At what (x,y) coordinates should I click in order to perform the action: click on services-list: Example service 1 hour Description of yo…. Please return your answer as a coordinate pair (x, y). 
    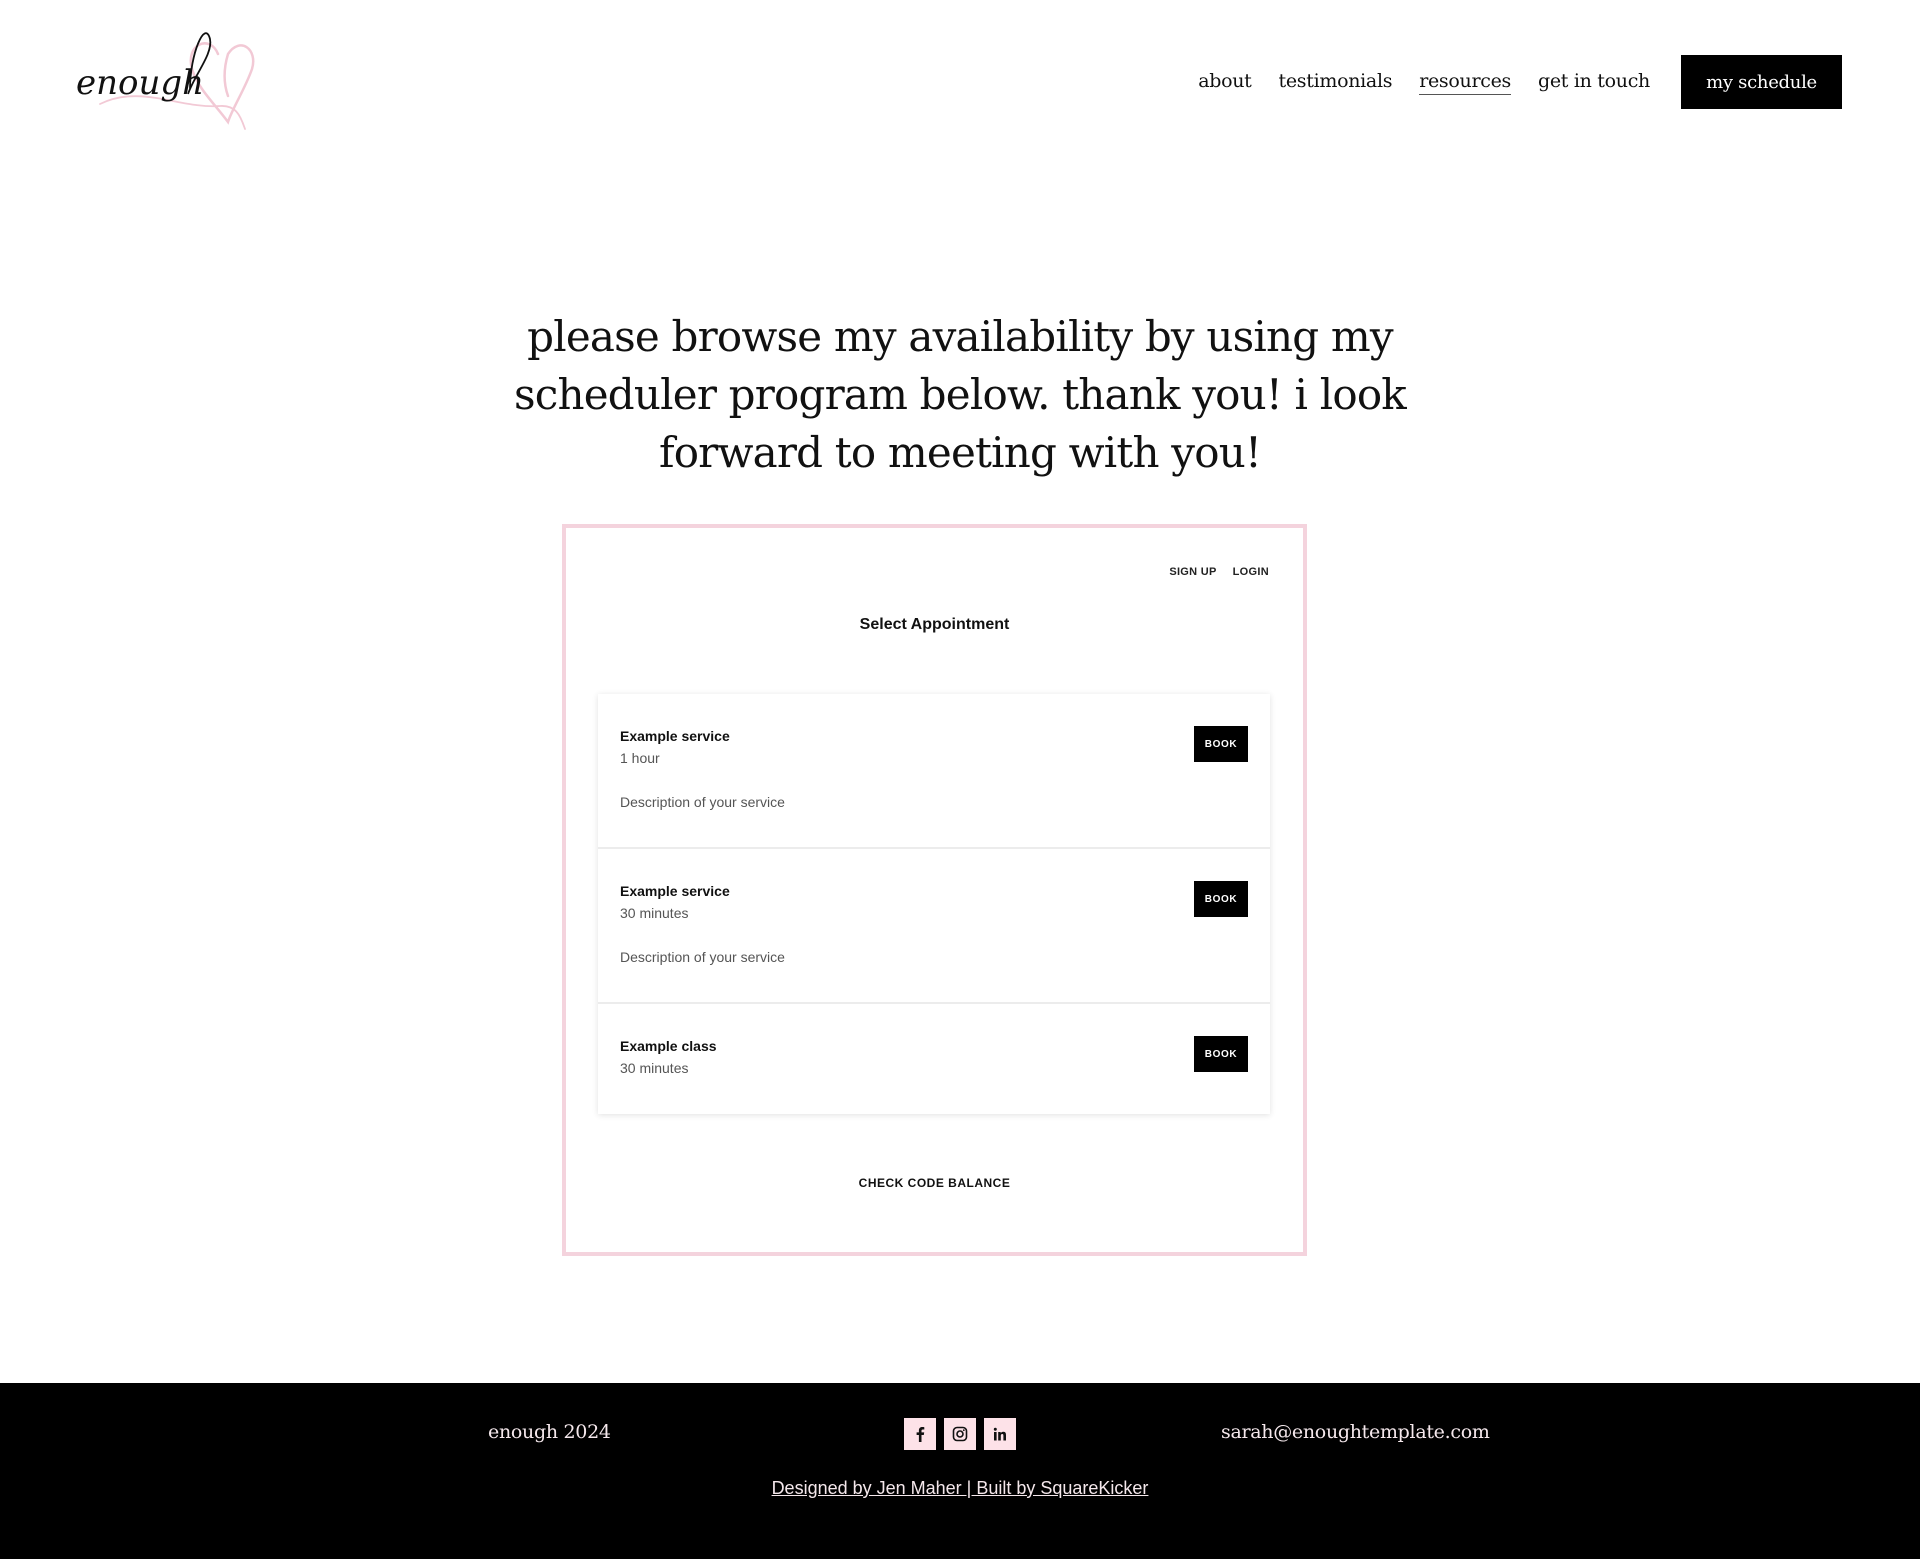
    Looking at the image, I should click on (934, 904).